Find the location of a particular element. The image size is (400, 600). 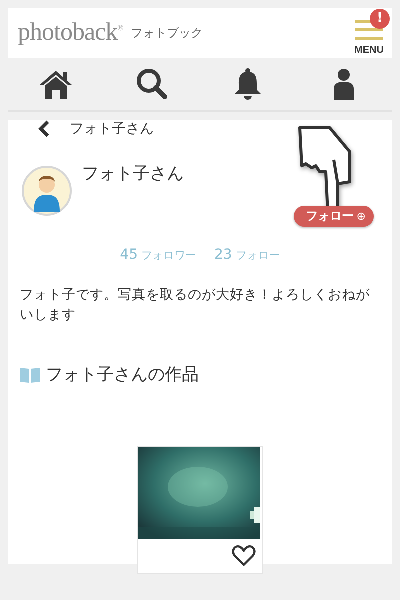

profile-name: フォト子さん is located at coordinates (133, 174).